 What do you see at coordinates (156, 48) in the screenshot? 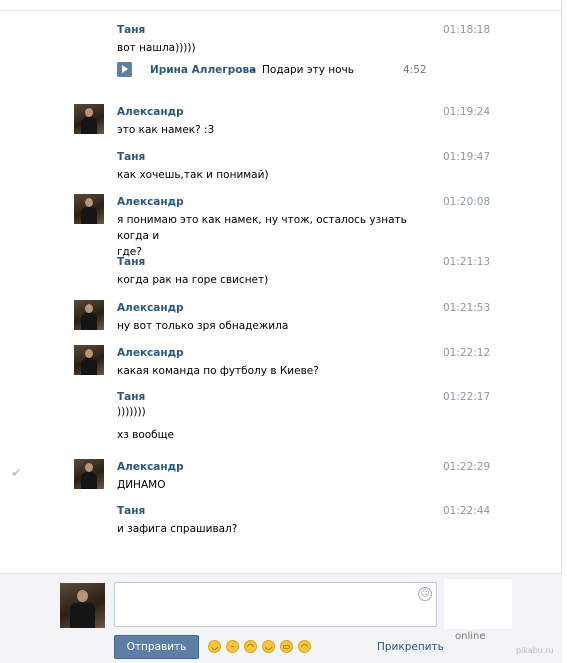
I see `message-line: вот нашла)))))` at bounding box center [156, 48].